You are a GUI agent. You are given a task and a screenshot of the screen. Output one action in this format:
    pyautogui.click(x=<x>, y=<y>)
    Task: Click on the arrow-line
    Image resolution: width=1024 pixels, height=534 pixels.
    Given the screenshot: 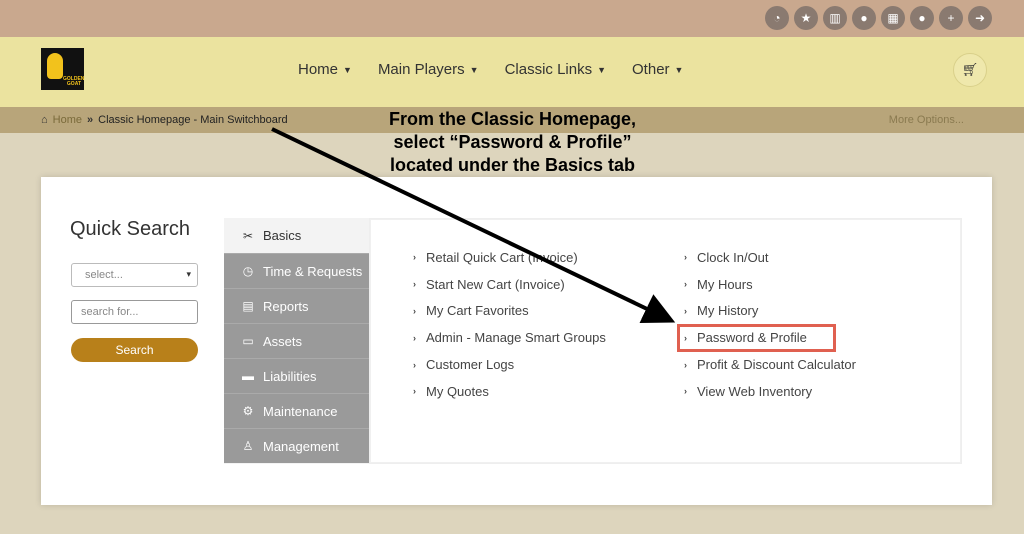 What is the action you would take?
    pyautogui.click(x=473, y=225)
    